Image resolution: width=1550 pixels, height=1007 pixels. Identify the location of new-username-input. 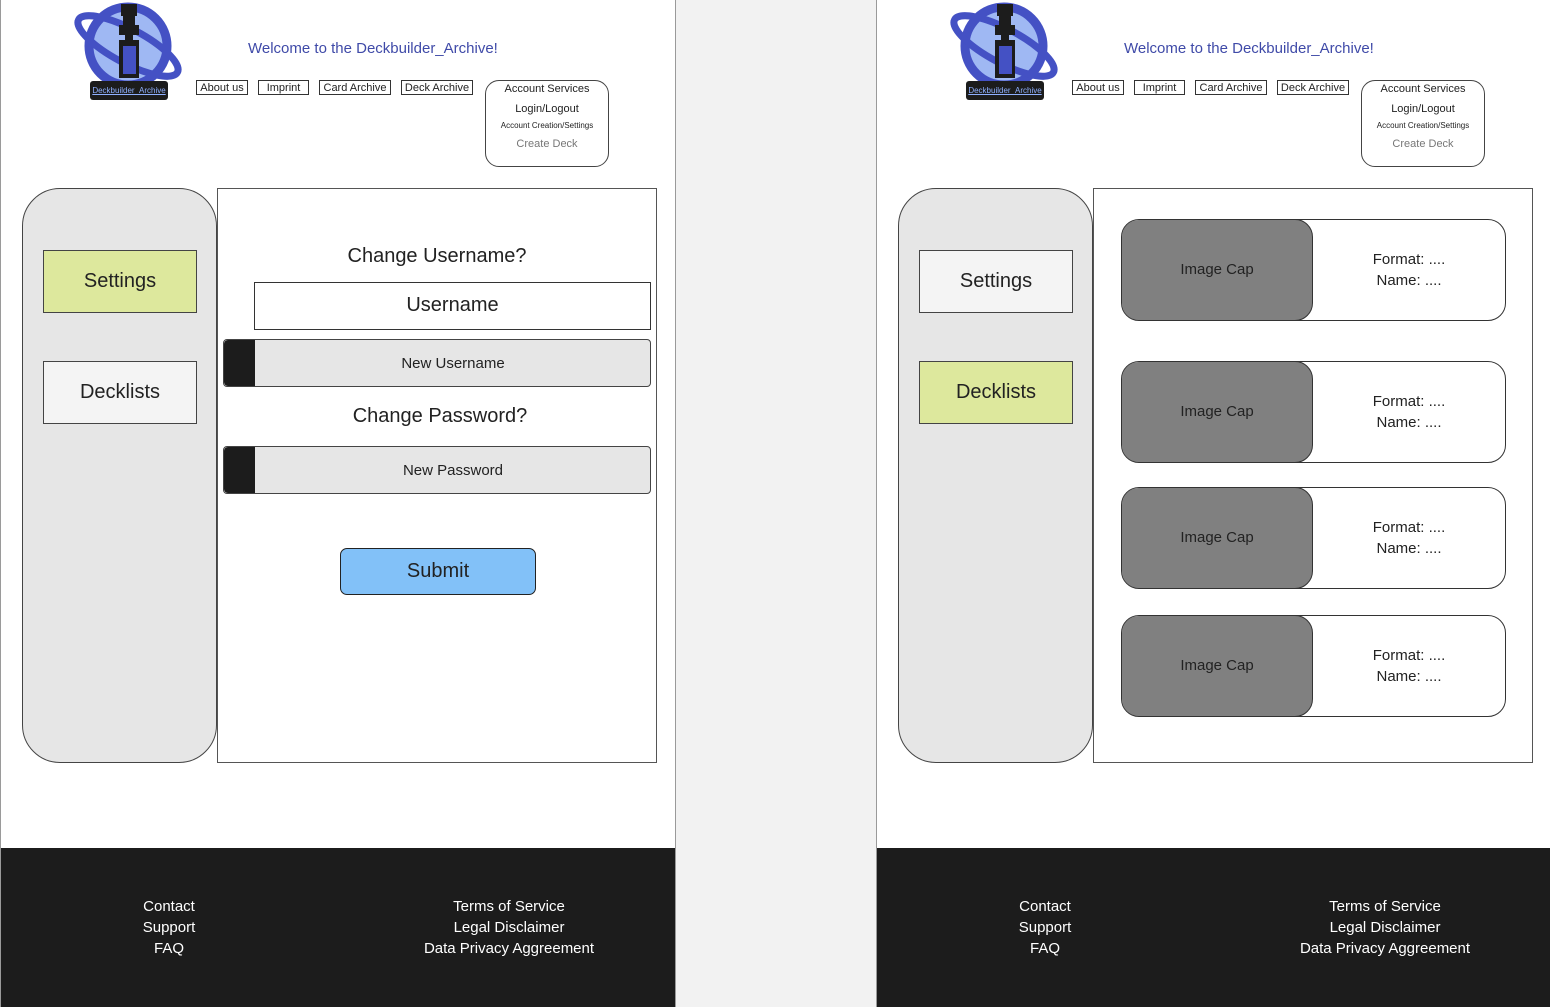
(452, 363).